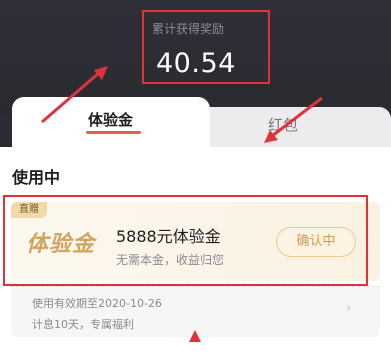  I want to click on arrow-annotation-bottom, so click(195, 336).